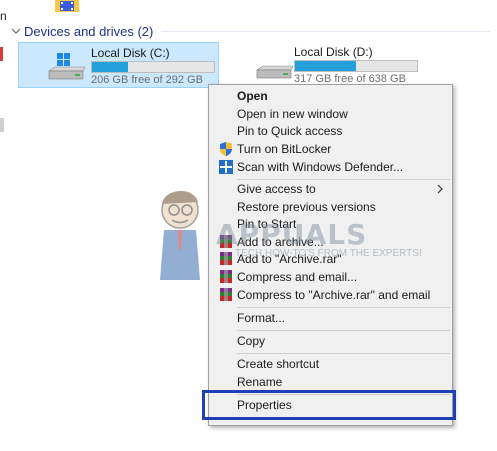 The width and height of the screenshot is (497, 451). I want to click on watermark-title: APPUALS, so click(292, 234).